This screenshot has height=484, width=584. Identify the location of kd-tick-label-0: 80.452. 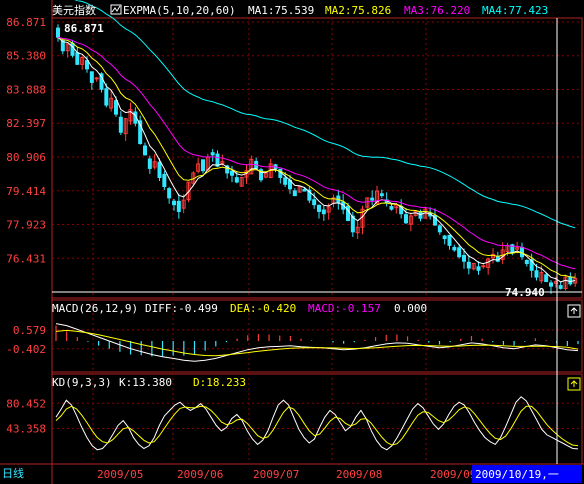
(26, 403).